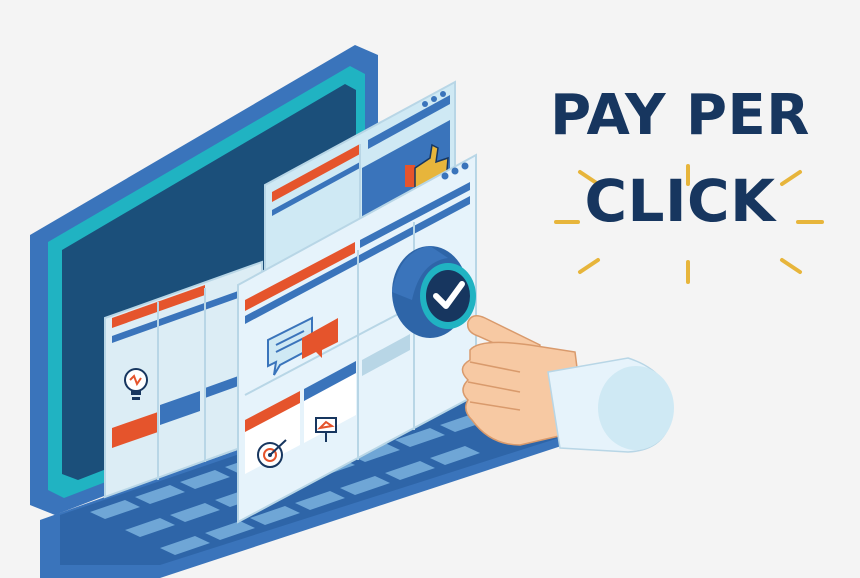 Image resolution: width=860 pixels, height=578 pixels. What do you see at coordinates (680, 201) in the screenshot?
I see `headline-line-2: CLICK` at bounding box center [680, 201].